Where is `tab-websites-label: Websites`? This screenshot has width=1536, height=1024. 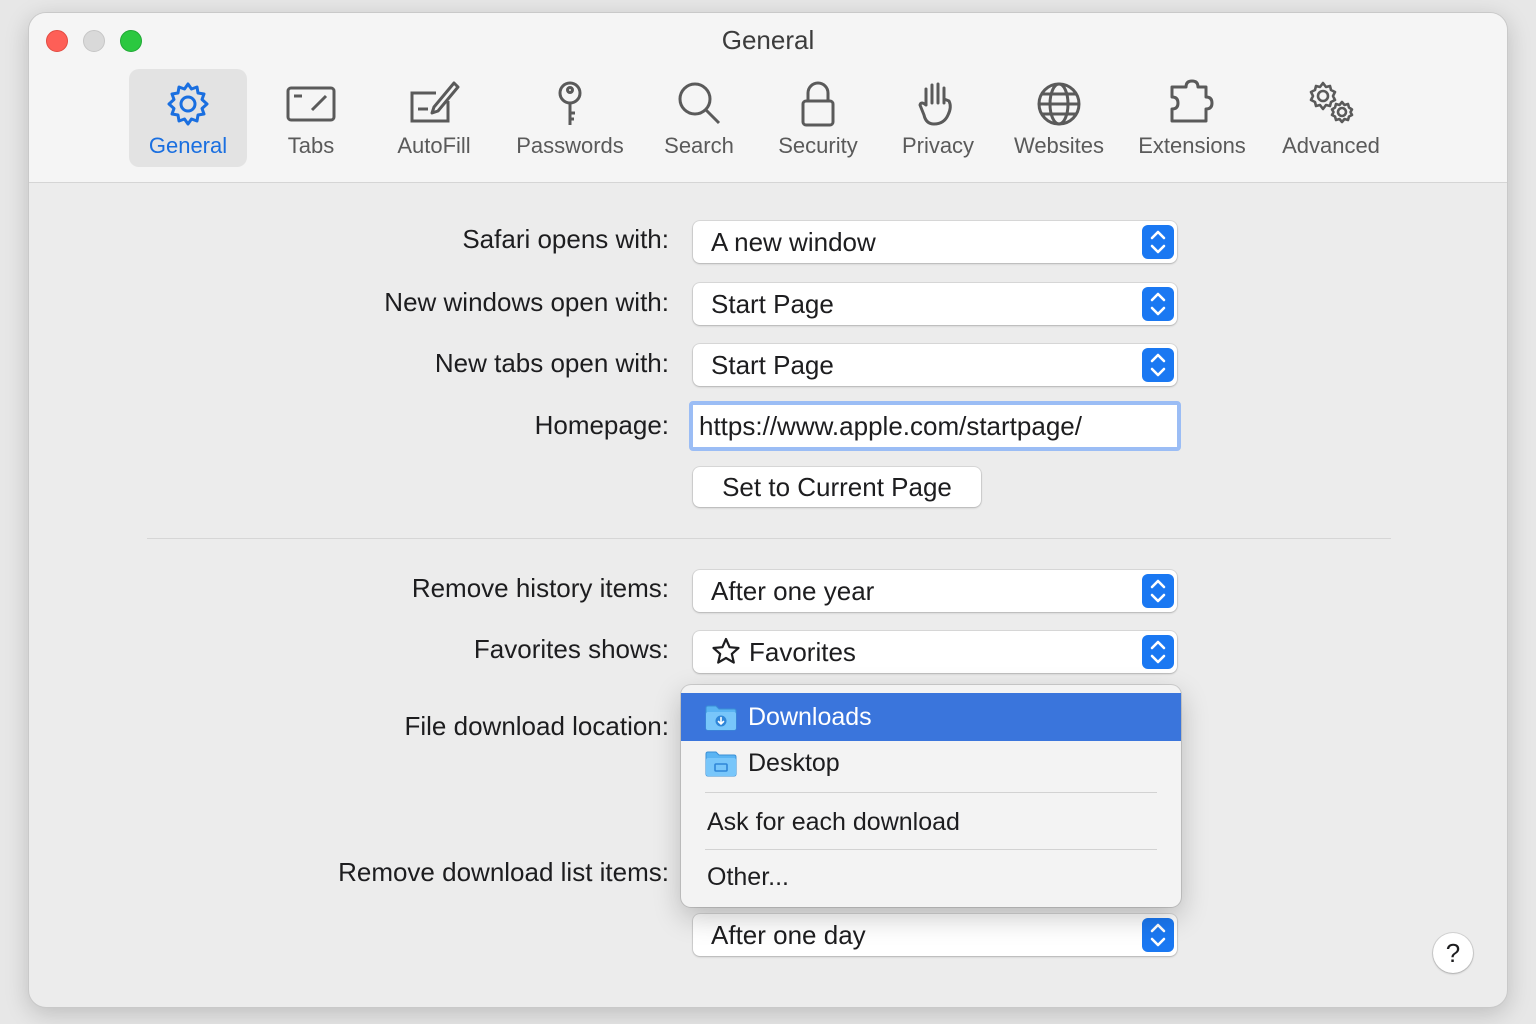 tab-websites-label: Websites is located at coordinates (1059, 145).